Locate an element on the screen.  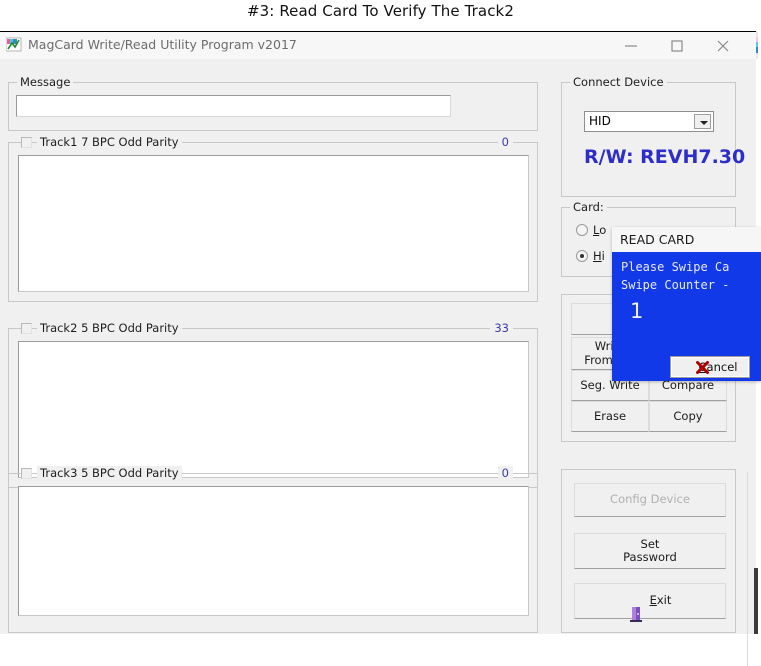
config-device-button: Config Device is located at coordinates (650, 500).